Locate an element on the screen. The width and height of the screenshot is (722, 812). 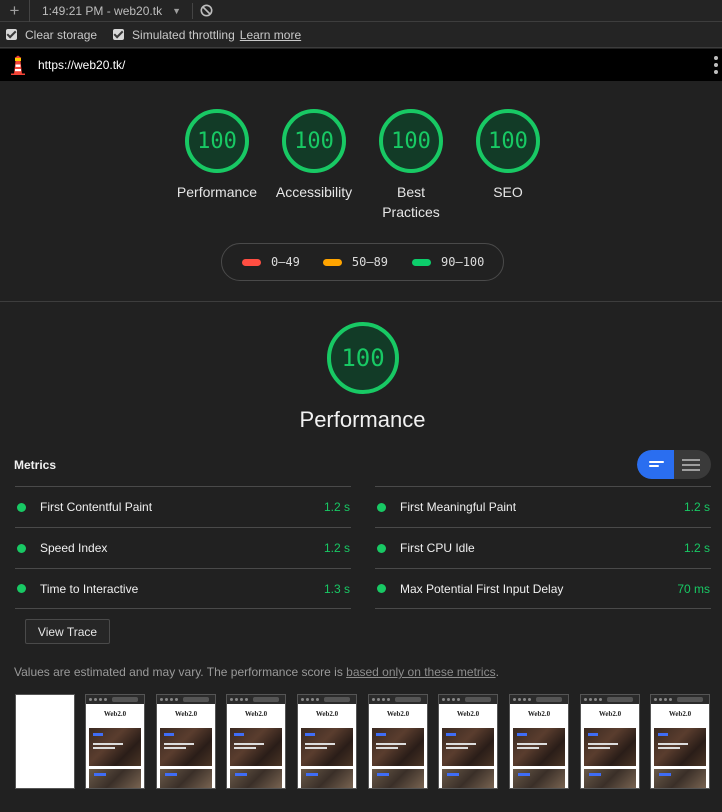
gauge-seo-label: SEO is located at coordinates (508, 192).